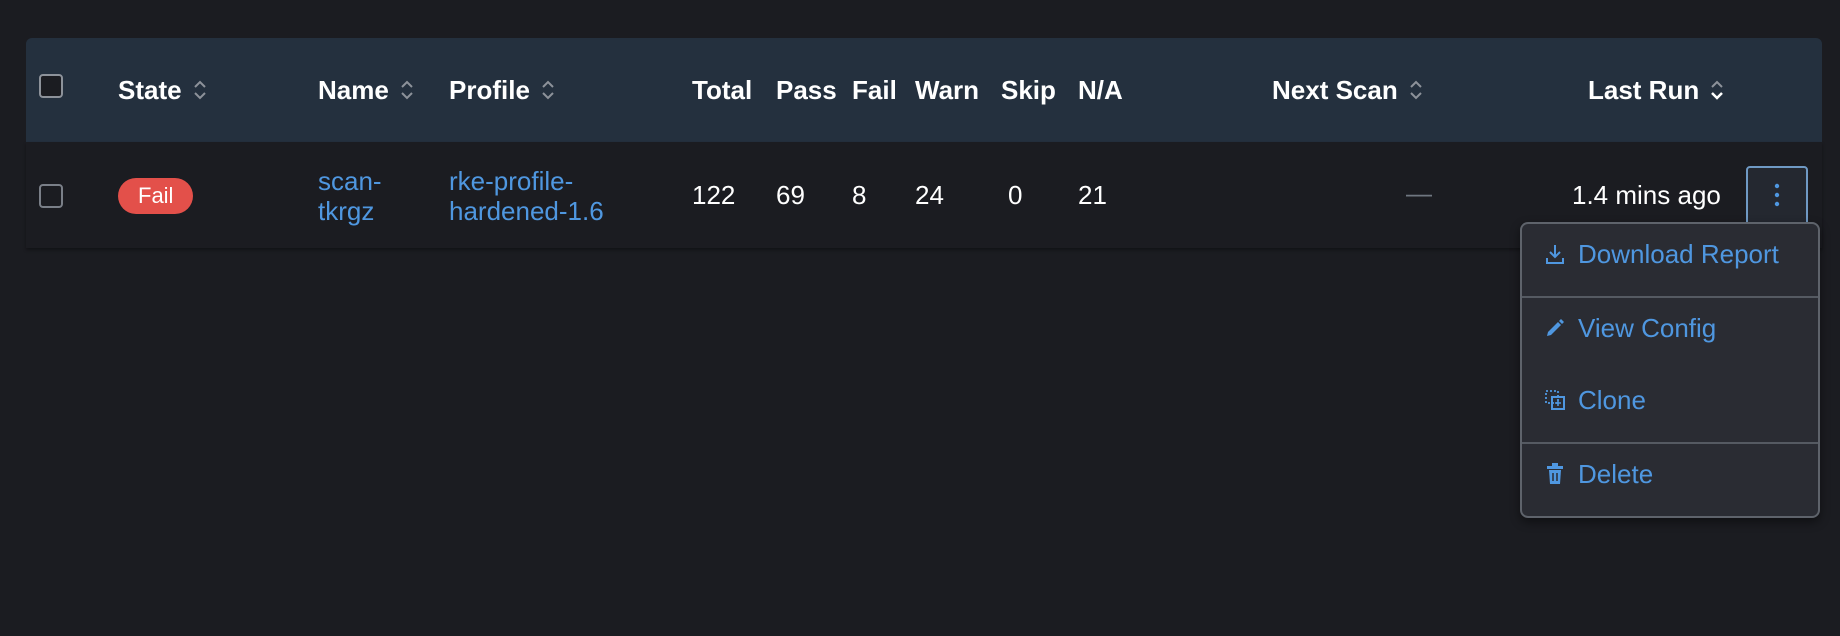 The width and height of the screenshot is (1840, 636). I want to click on fail-value: 8, so click(859, 195).